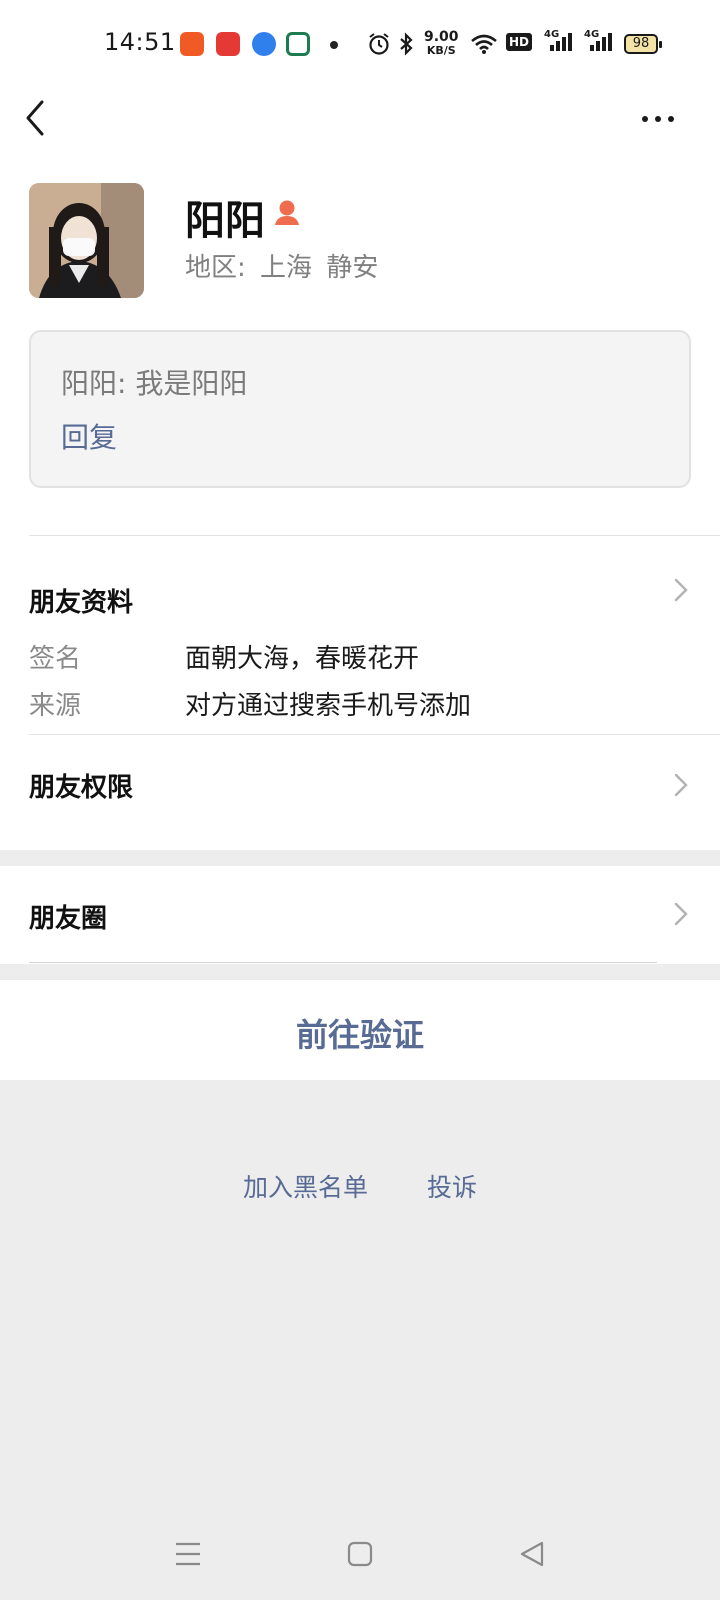  What do you see at coordinates (334, 45) in the screenshot?
I see `more-notifications-dot` at bounding box center [334, 45].